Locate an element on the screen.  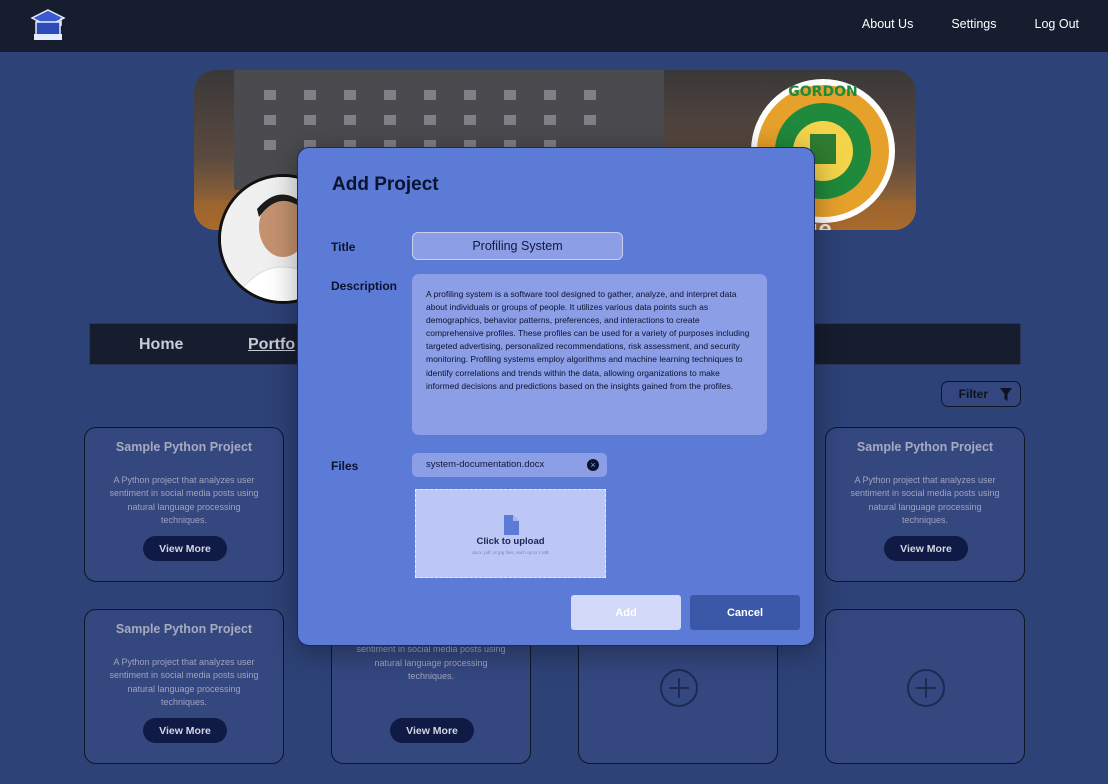
filter-button: Filter is located at coordinates (981, 394).